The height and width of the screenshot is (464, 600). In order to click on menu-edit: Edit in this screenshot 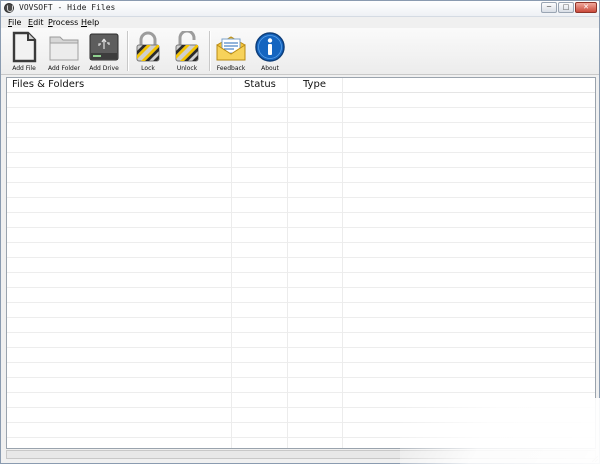, I will do `click(36, 22)`.